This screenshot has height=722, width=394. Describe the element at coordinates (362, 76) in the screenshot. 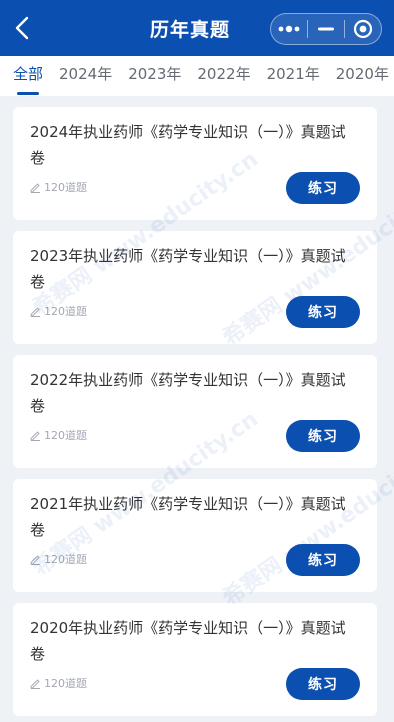

I see `tab-2020: 2020年` at that location.